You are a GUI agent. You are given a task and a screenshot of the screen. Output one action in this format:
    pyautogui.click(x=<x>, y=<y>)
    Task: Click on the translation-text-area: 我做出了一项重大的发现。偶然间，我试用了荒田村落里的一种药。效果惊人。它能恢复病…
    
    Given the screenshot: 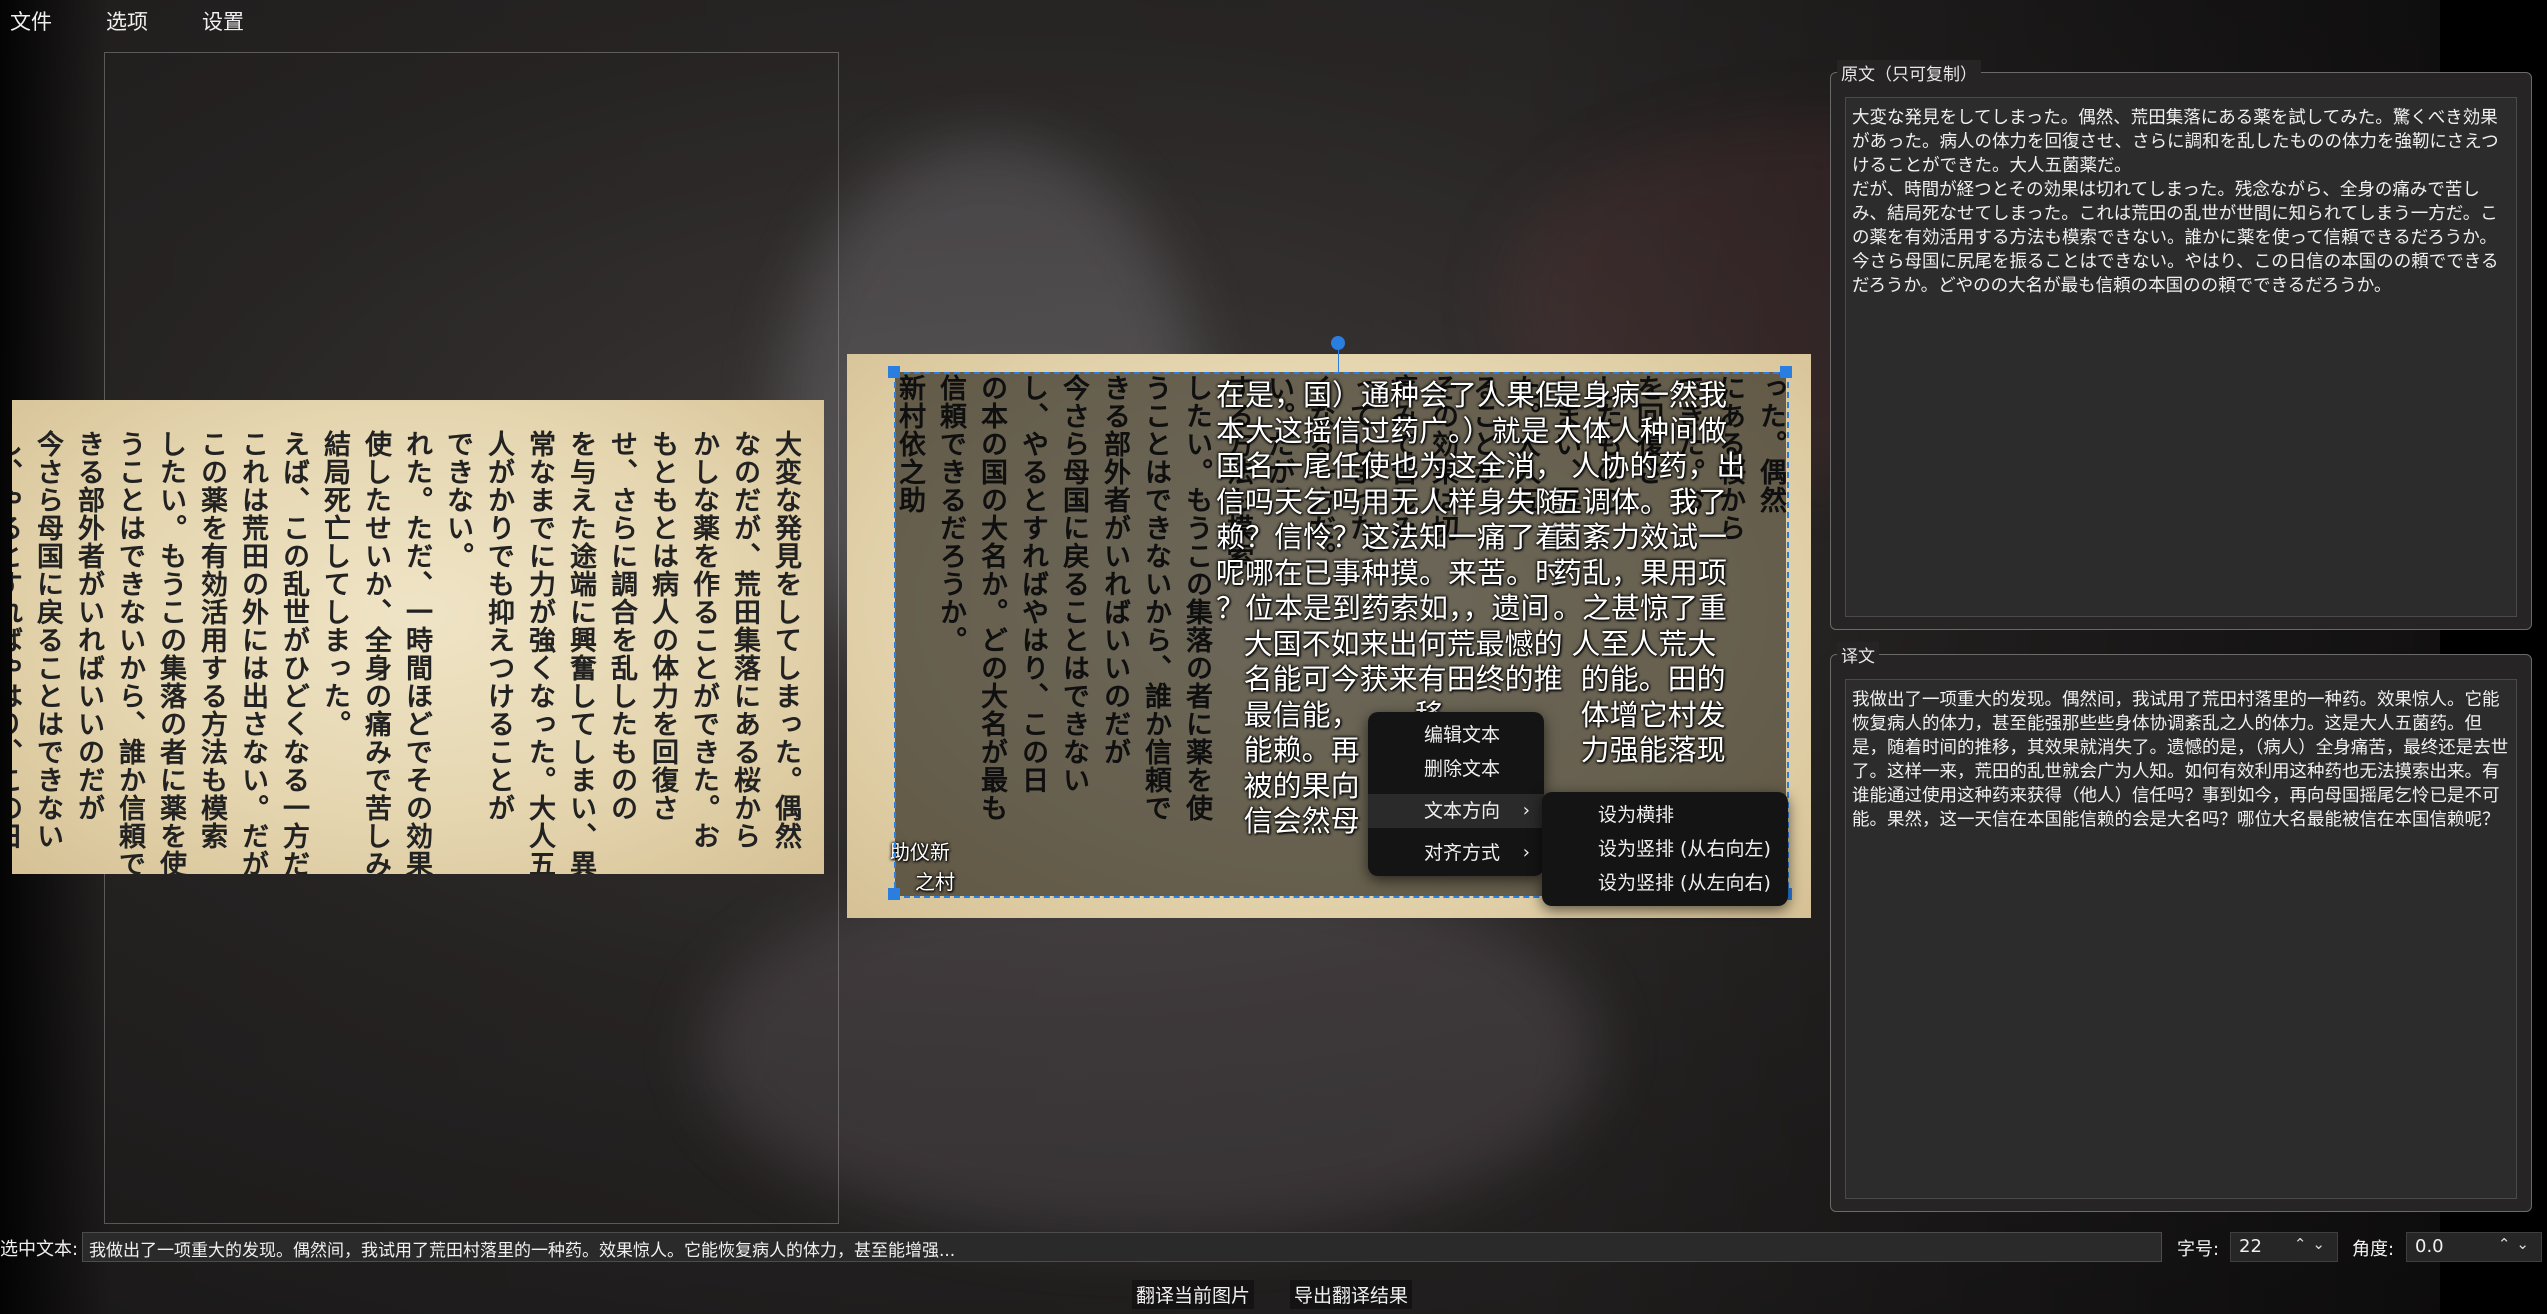 What is the action you would take?
    pyautogui.click(x=2181, y=939)
    